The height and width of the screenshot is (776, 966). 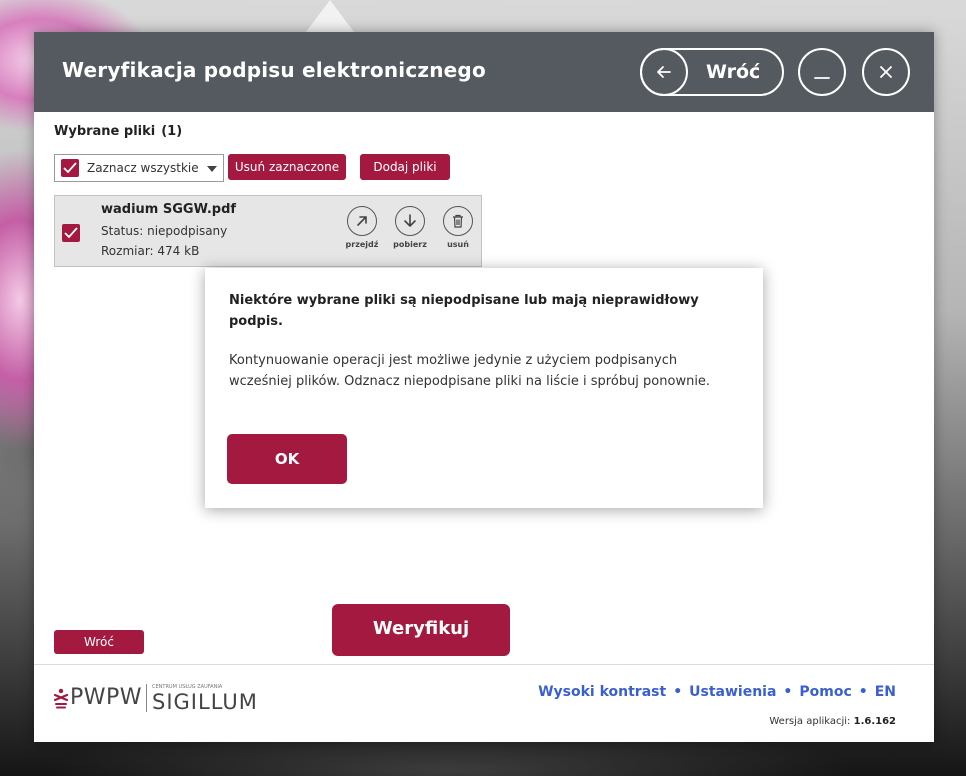 I want to click on delete-file-button: usuń, so click(x=458, y=227).